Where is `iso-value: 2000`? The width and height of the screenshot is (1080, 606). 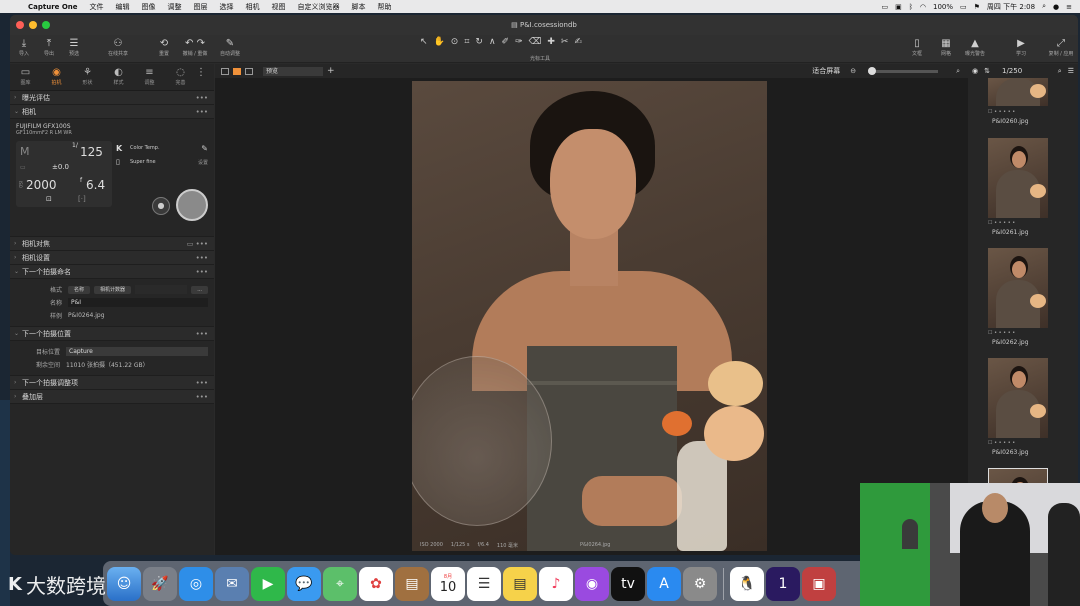 iso-value: 2000 is located at coordinates (41, 185).